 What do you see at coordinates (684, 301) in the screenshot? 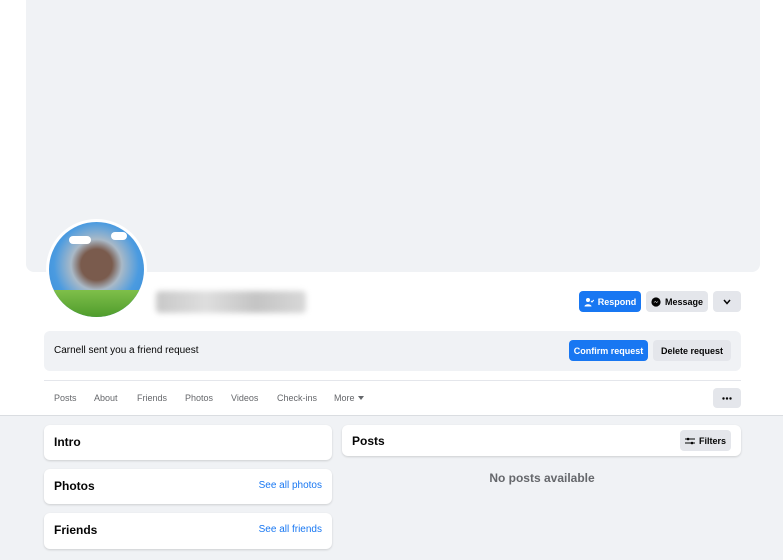
I see `message-label: Message` at bounding box center [684, 301].